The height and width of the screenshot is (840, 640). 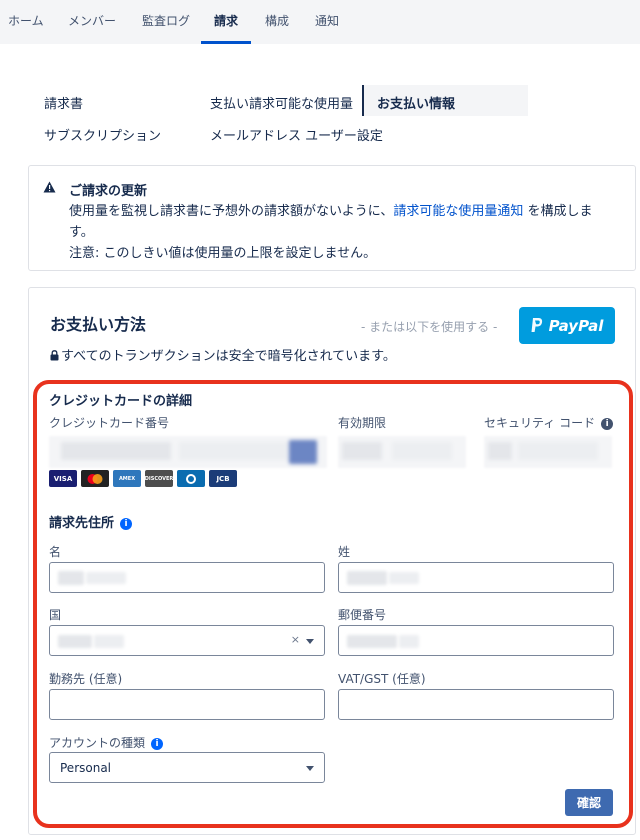 What do you see at coordinates (382, 679) in the screenshot?
I see `vat-label: VAT/GST (任意)` at bounding box center [382, 679].